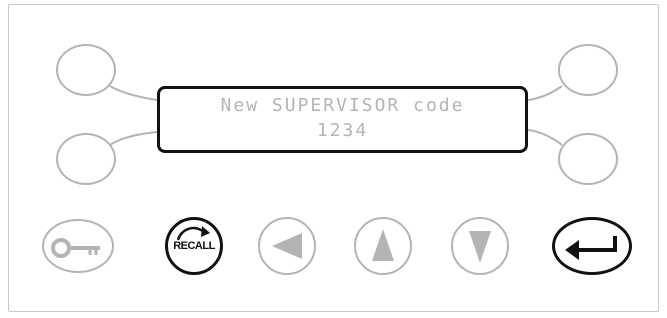 Image resolution: width=667 pixels, height=318 pixels. I want to click on lcd-line-1: New SUPERVISOR code, so click(342, 105).